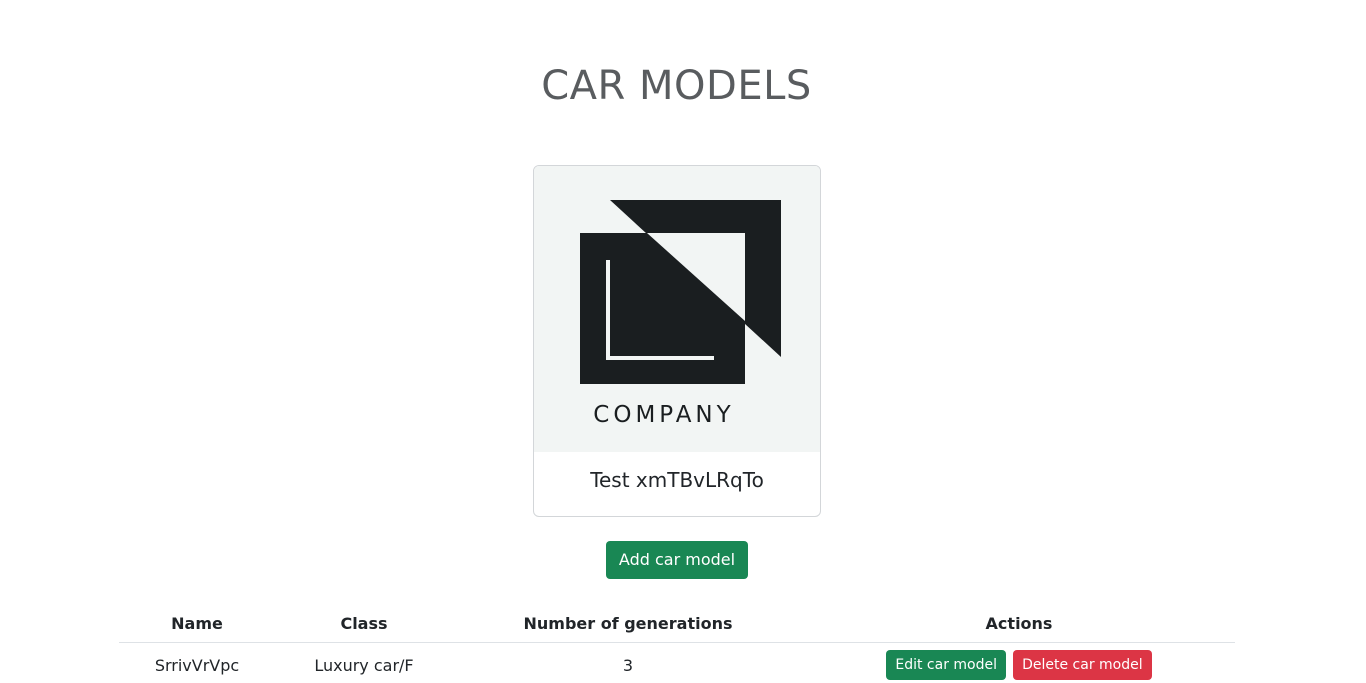  Describe the element at coordinates (628, 665) in the screenshot. I see `cell-generations: 3` at that location.